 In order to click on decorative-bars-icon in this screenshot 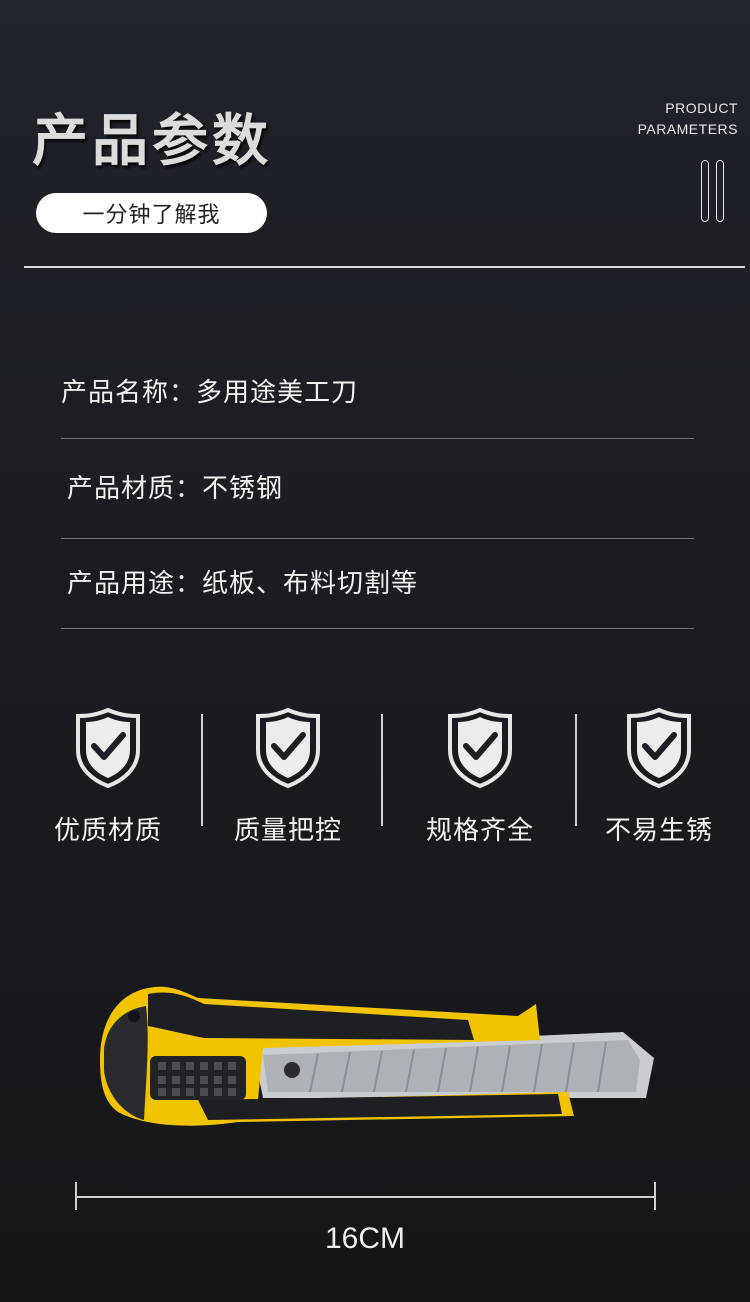, I will do `click(712, 191)`.